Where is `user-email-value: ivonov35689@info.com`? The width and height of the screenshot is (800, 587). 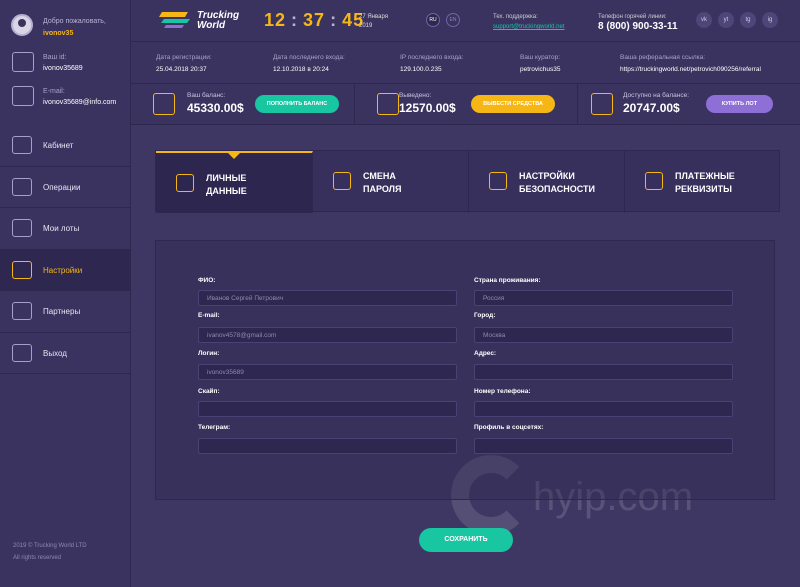 user-email-value: ivonov35689@info.com is located at coordinates (80, 102).